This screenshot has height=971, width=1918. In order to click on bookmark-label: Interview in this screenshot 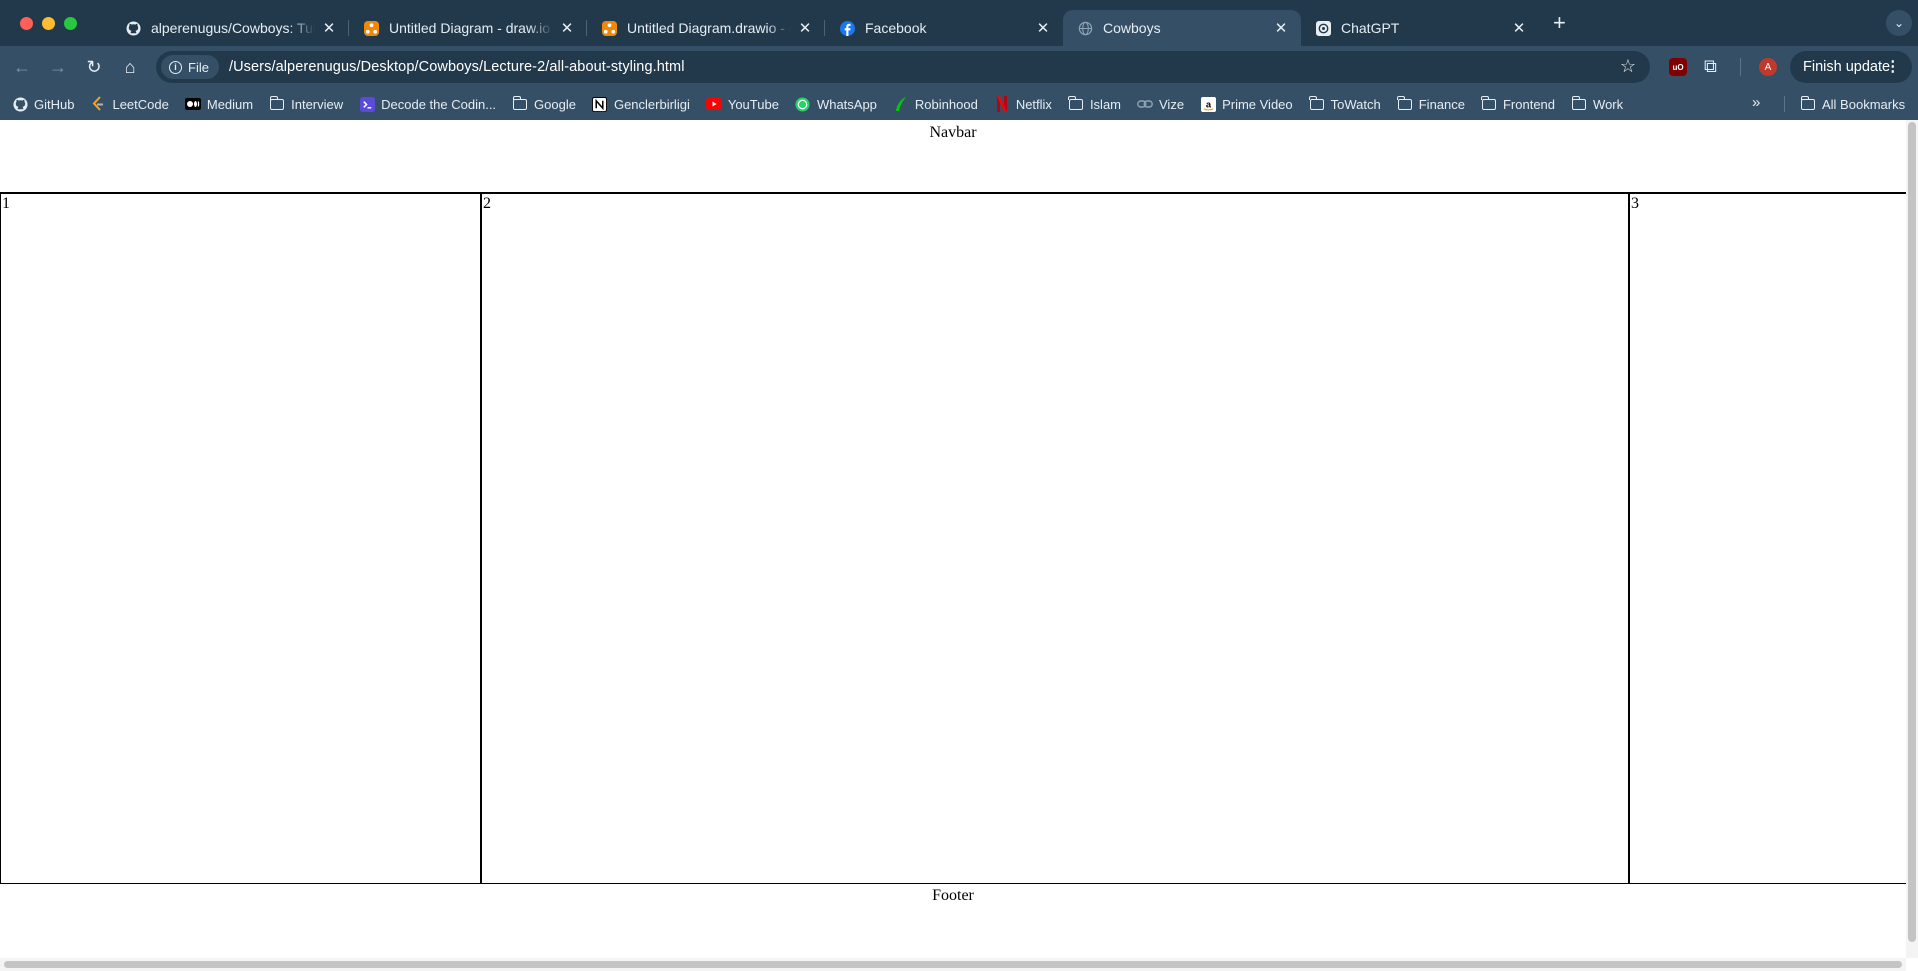, I will do `click(317, 104)`.